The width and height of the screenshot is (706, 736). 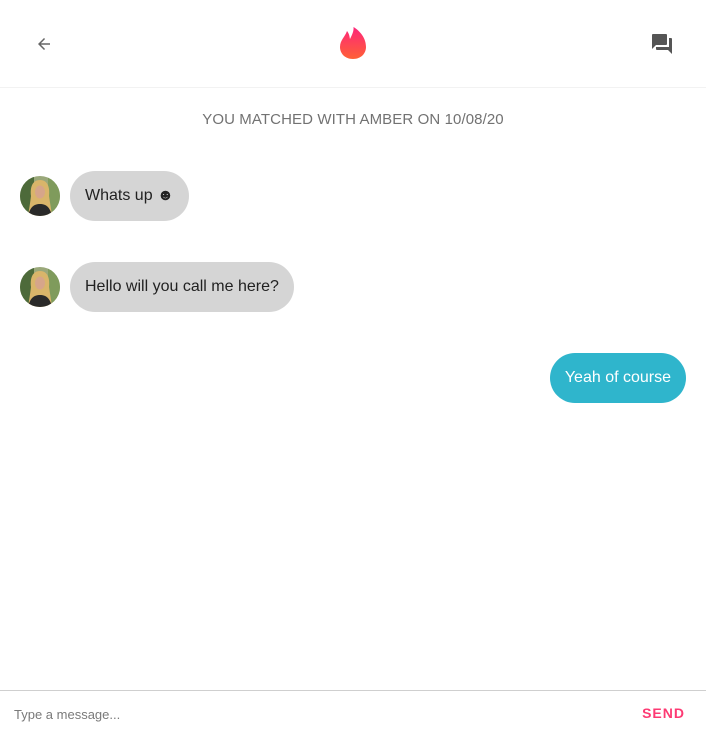 I want to click on back-button, so click(x=44, y=44).